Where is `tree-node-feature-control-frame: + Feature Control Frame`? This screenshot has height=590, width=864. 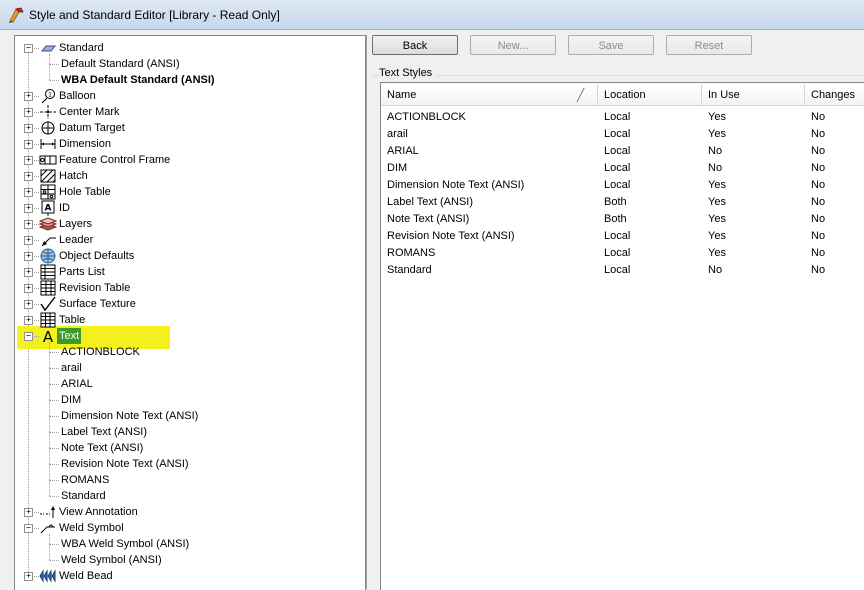 tree-node-feature-control-frame: + Feature Control Frame is located at coordinates (189, 160).